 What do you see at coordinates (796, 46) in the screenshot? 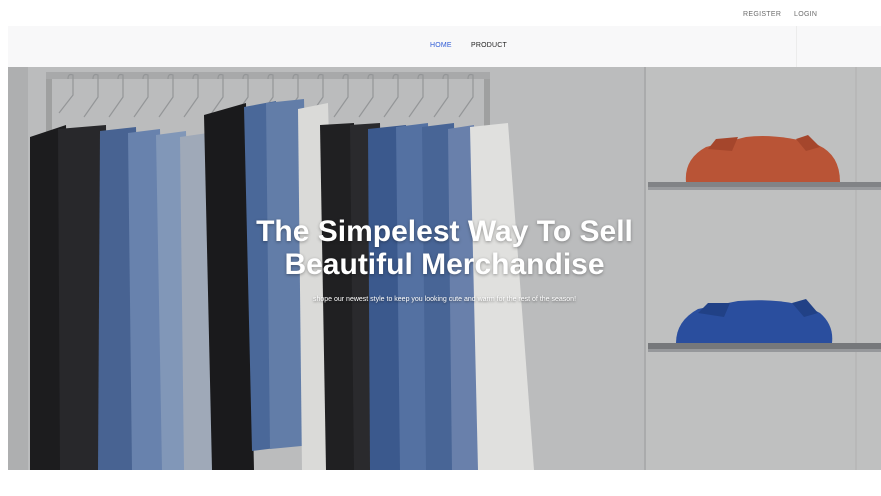
I see `nav-divider` at bounding box center [796, 46].